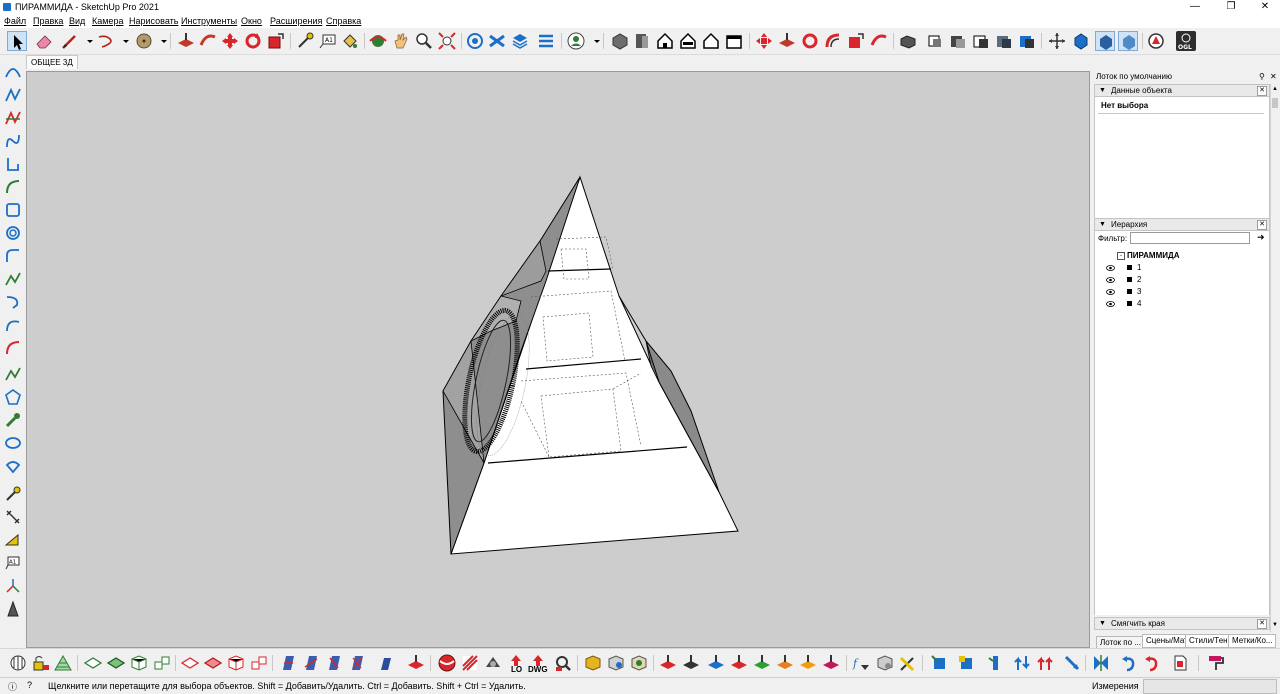 The image size is (1280, 694). I want to click on view-back-icon, so click(711, 41).